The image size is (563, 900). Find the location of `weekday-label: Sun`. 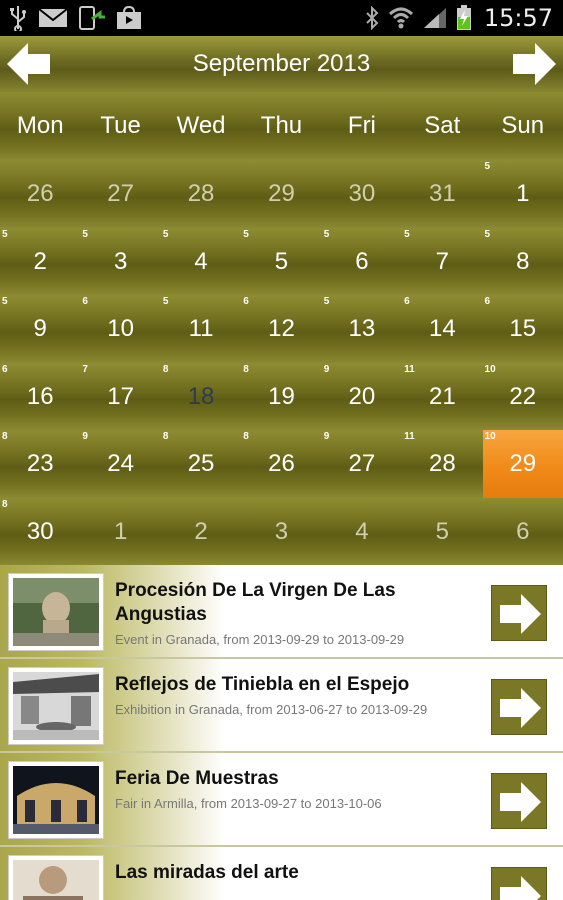

weekday-label: Sun is located at coordinates (523, 125).